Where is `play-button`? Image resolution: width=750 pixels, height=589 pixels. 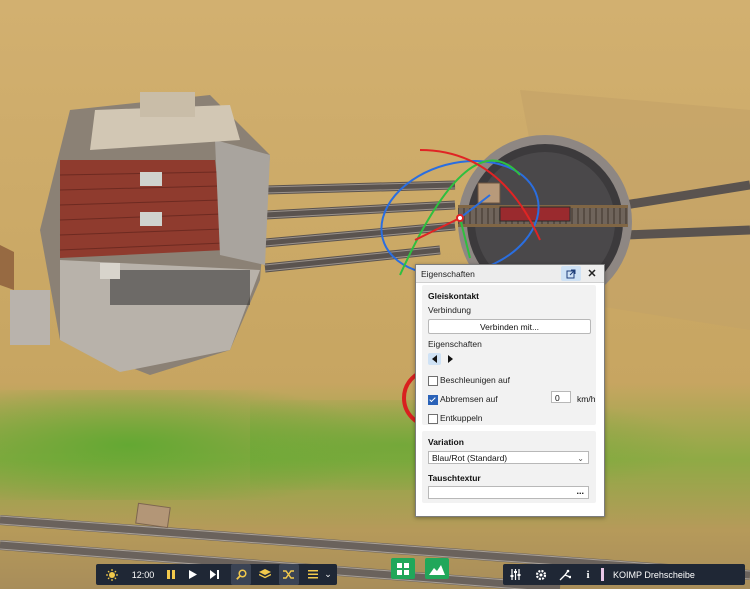
play-button is located at coordinates (193, 574).